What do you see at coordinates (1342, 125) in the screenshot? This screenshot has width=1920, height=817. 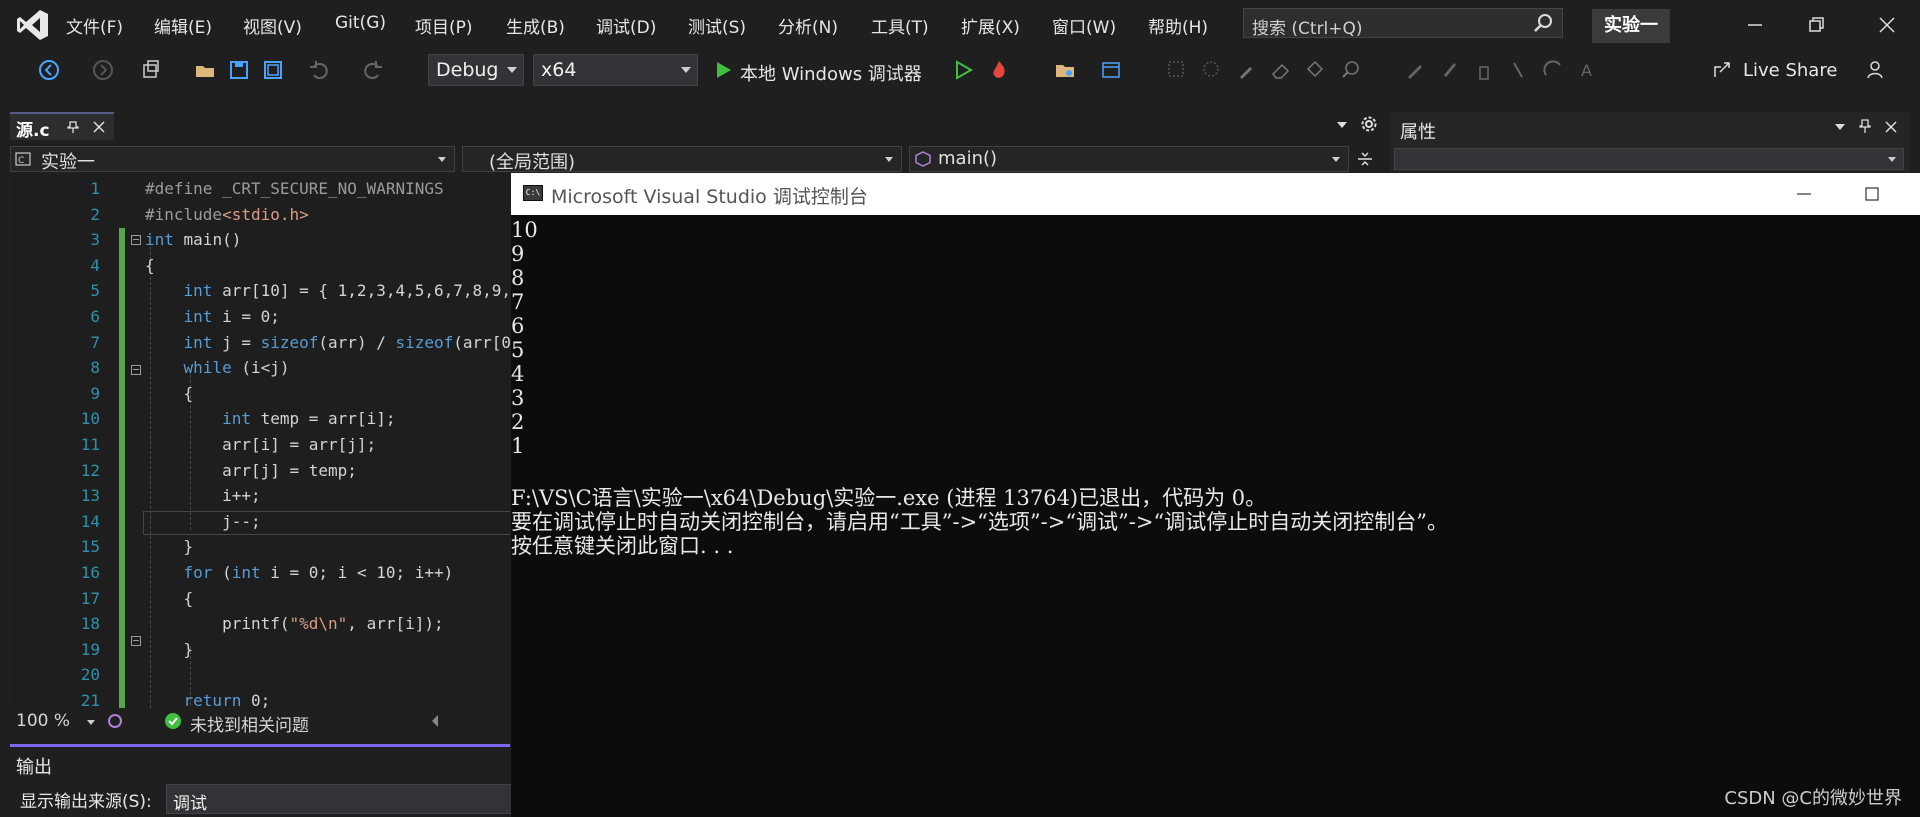 I see `tab-list-dropdown-icon` at bounding box center [1342, 125].